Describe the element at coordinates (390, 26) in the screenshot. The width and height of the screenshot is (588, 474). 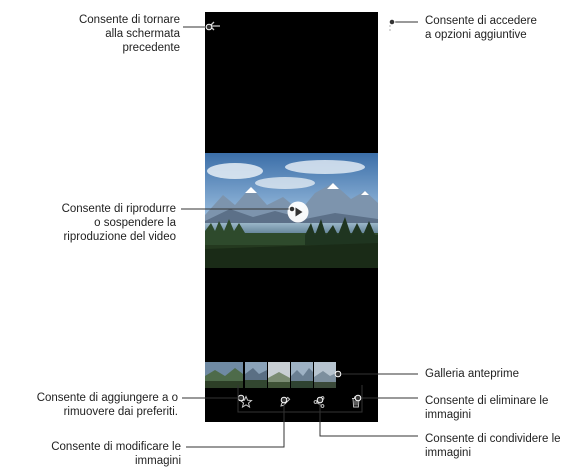
I see `more-vertical-icon` at that location.